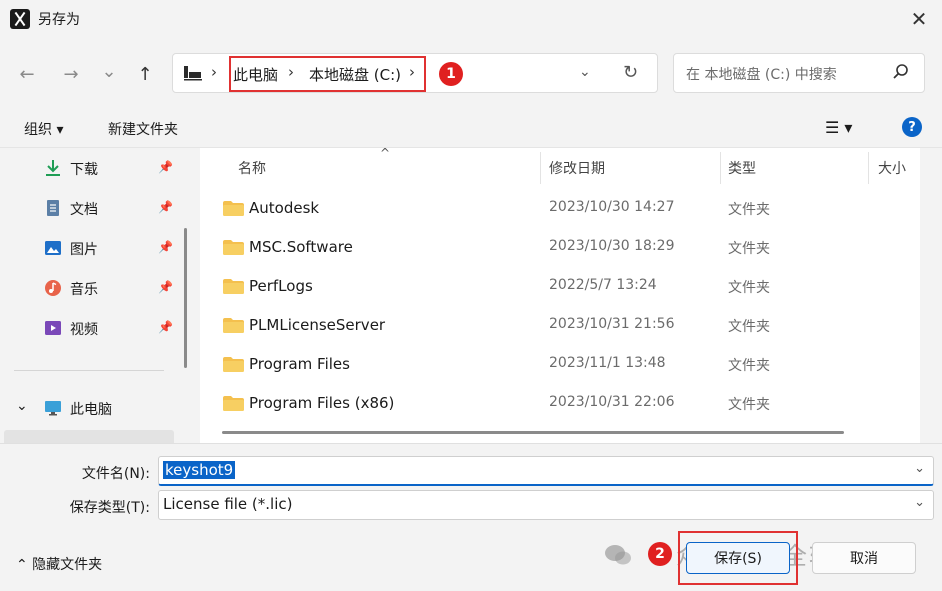 This screenshot has width=942, height=591. Describe the element at coordinates (603, 285) in the screenshot. I see `file-modified: 2022/5/7 13:24` at that location.